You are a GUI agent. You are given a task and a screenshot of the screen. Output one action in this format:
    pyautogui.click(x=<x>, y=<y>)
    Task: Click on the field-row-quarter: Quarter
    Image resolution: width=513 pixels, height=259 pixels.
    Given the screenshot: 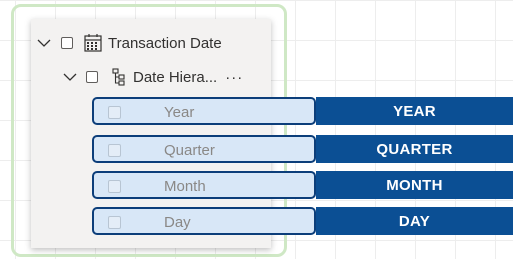 What is the action you would take?
    pyautogui.click(x=204, y=149)
    